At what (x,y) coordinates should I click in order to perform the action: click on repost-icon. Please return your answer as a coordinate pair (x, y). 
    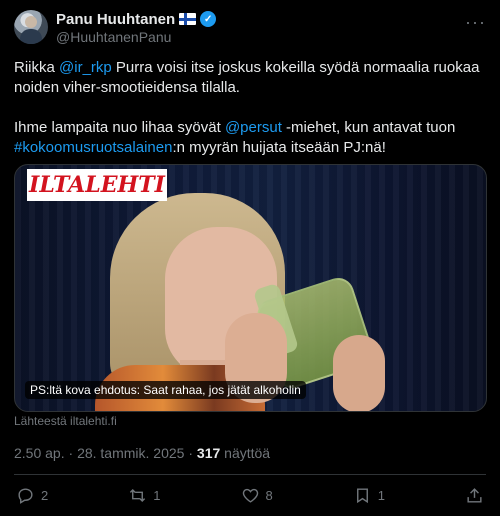
    Looking at the image, I should click on (138, 495).